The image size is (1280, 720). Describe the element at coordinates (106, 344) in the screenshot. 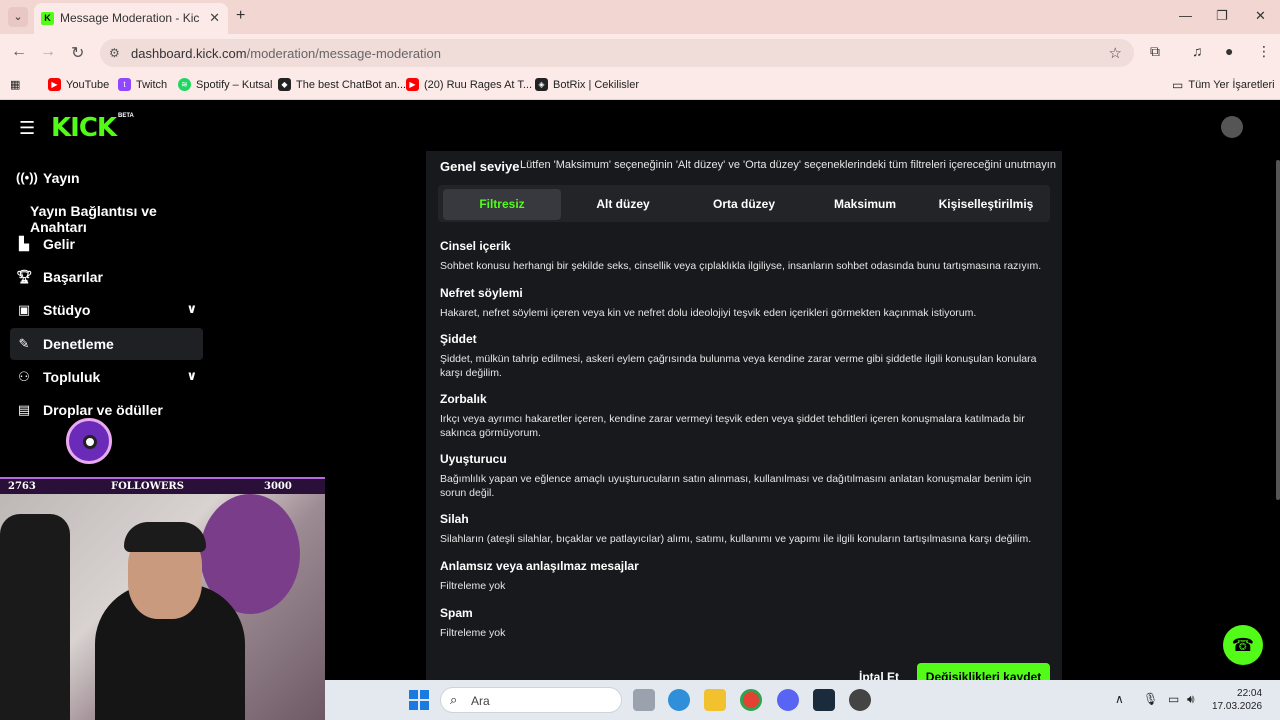

I see `sidebar-item-denetleme: ✎ Denetleme` at that location.